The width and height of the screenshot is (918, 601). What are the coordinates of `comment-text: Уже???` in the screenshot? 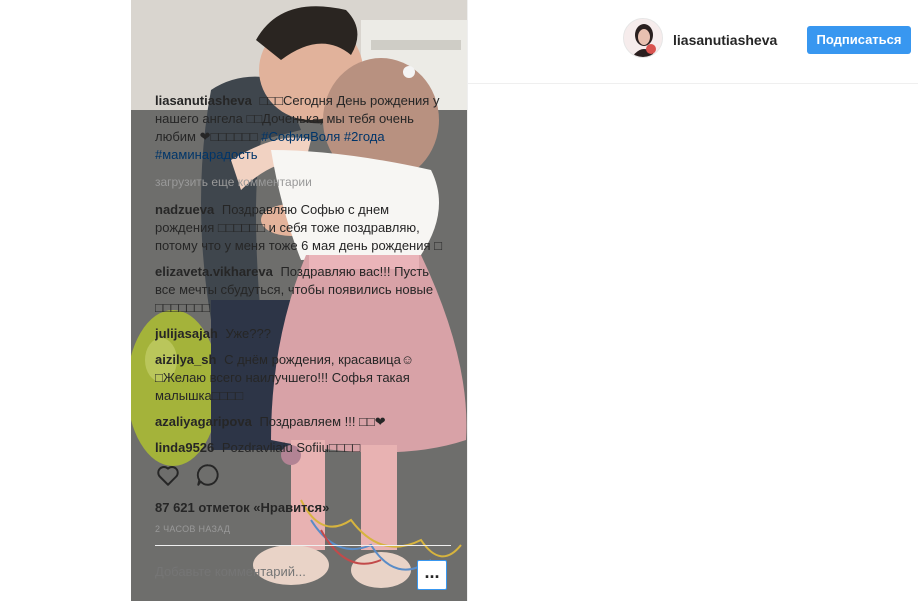 It's located at (248, 333).